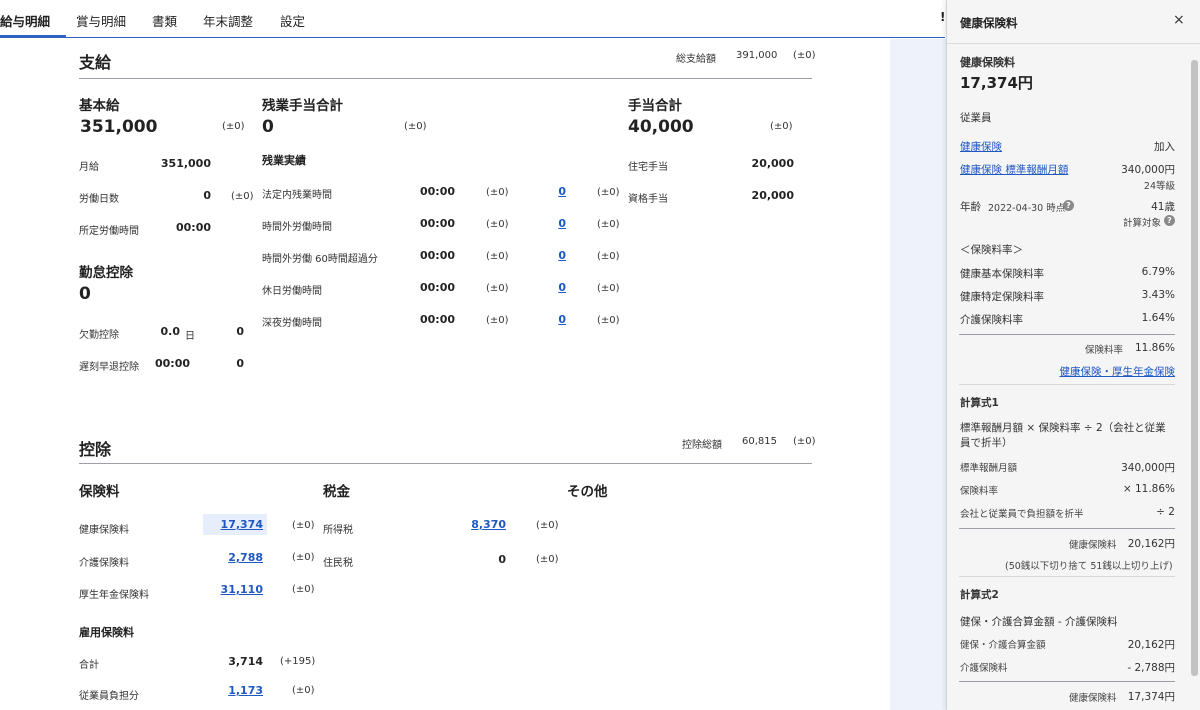 This screenshot has height=710, width=1200. Describe the element at coordinates (991, 320) in the screenshot. I see `rate-label: 介護保険料率` at that location.